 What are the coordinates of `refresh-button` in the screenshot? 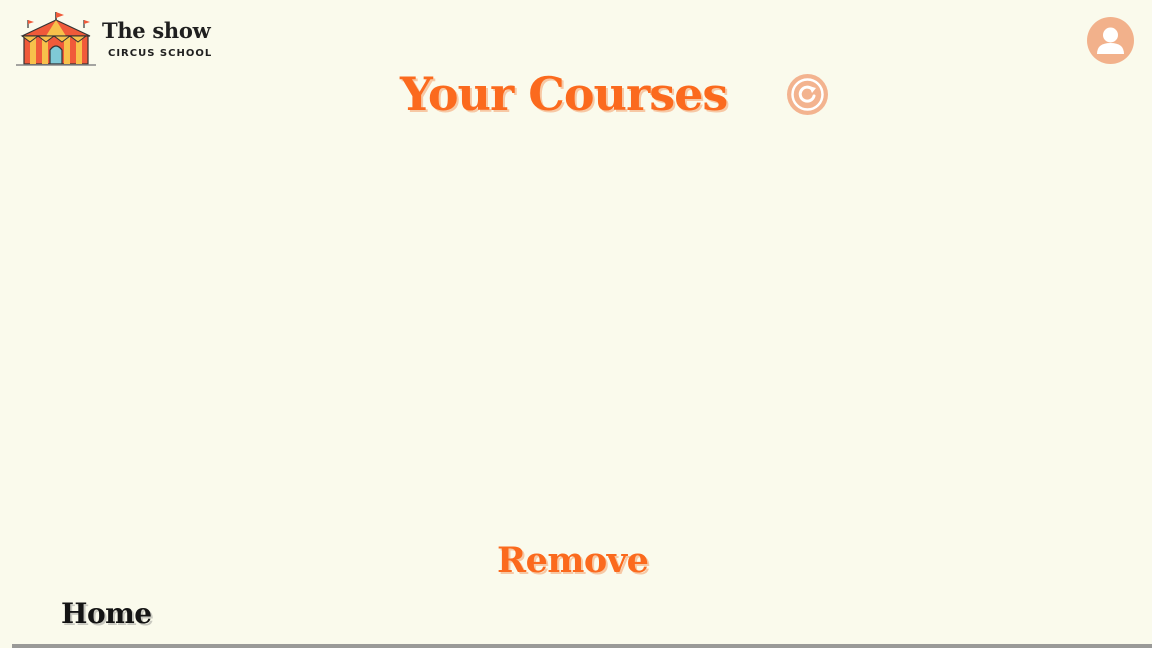 It's located at (807, 94).